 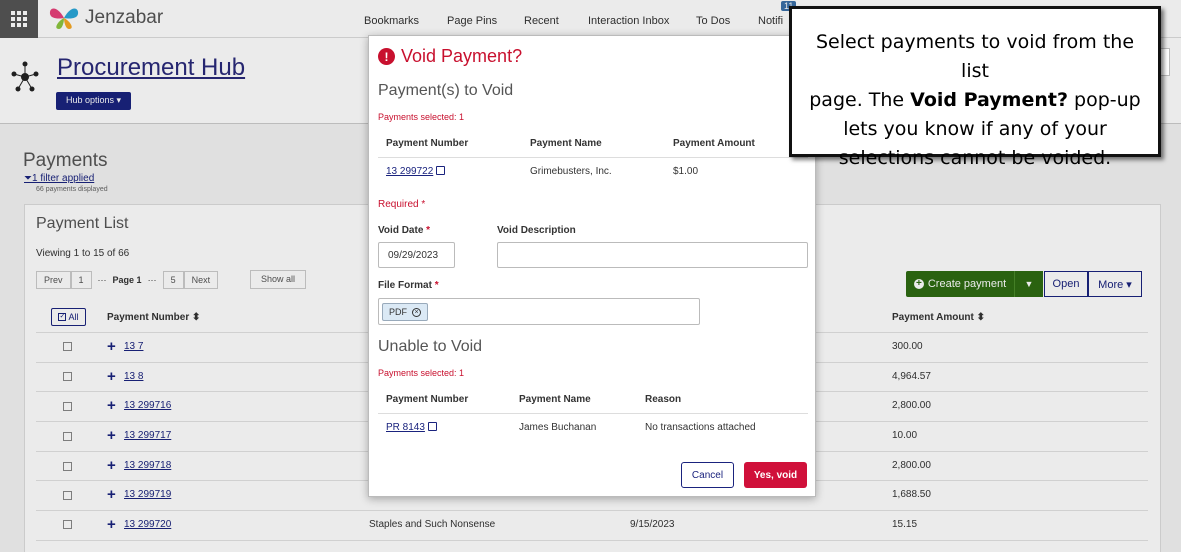 I want to click on void-payment-number-link: 13 299722, so click(x=416, y=171).